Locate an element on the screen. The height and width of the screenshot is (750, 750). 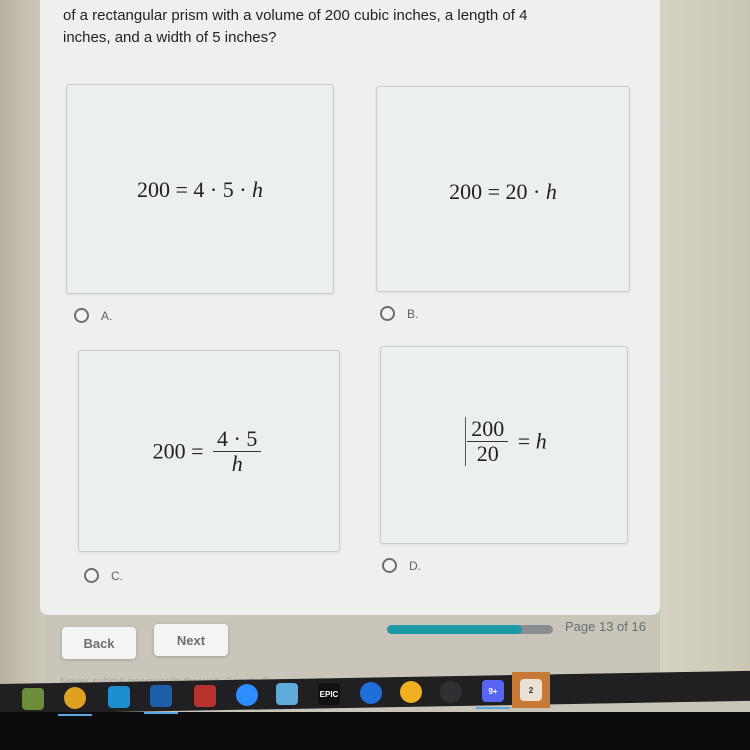
option-a-equation: 200 = 4 · 5 · h is located at coordinates (200, 190).